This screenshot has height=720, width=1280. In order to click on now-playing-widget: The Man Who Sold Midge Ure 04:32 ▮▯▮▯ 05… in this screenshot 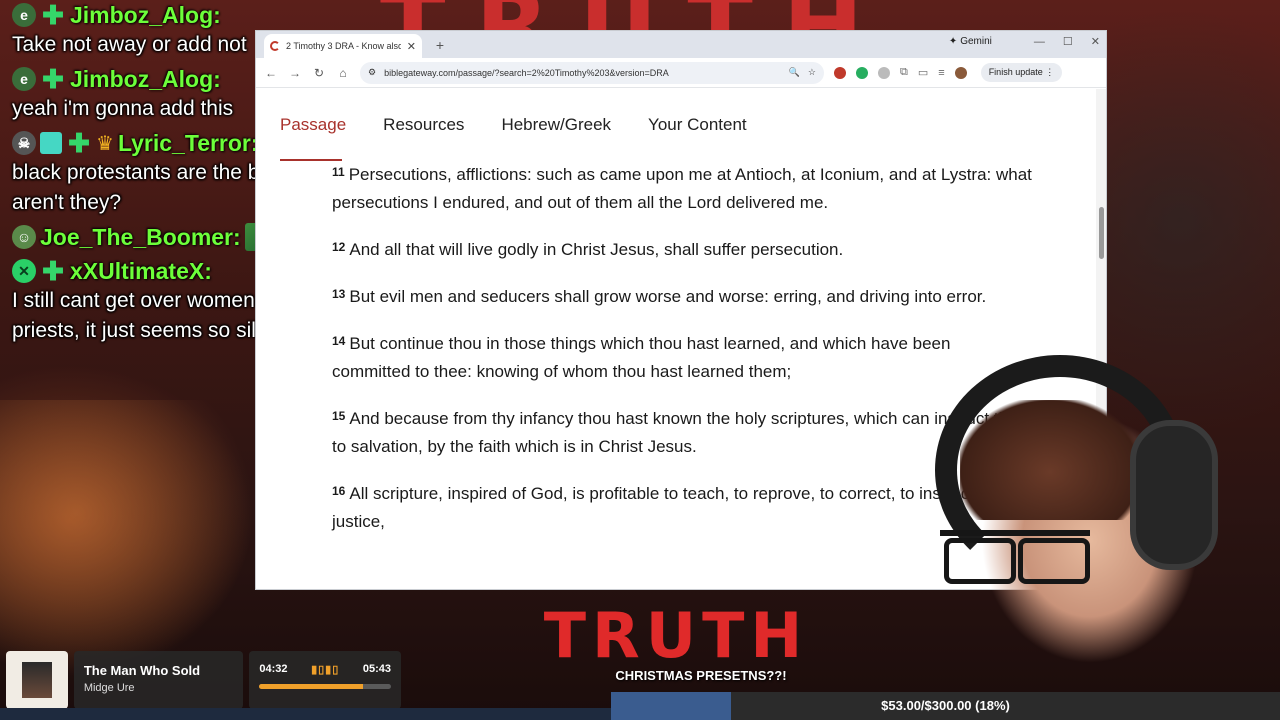, I will do `click(203, 680)`.